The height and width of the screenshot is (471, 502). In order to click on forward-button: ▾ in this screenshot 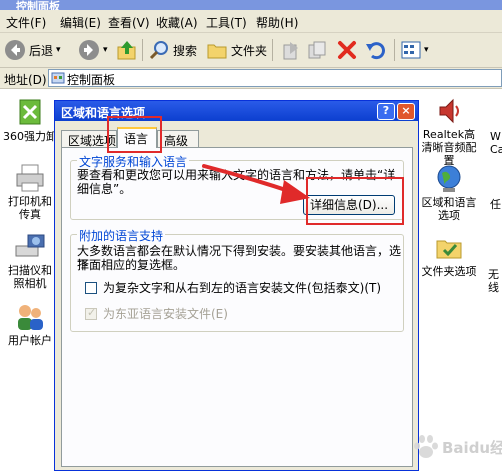, I will do `click(93, 50)`.